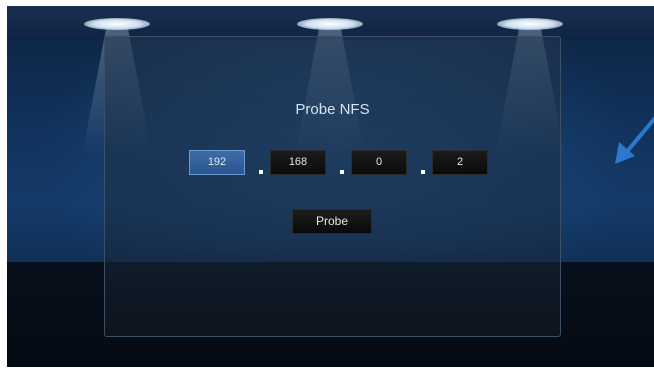  I want to click on arrow-down-left-icon, so click(634, 140).